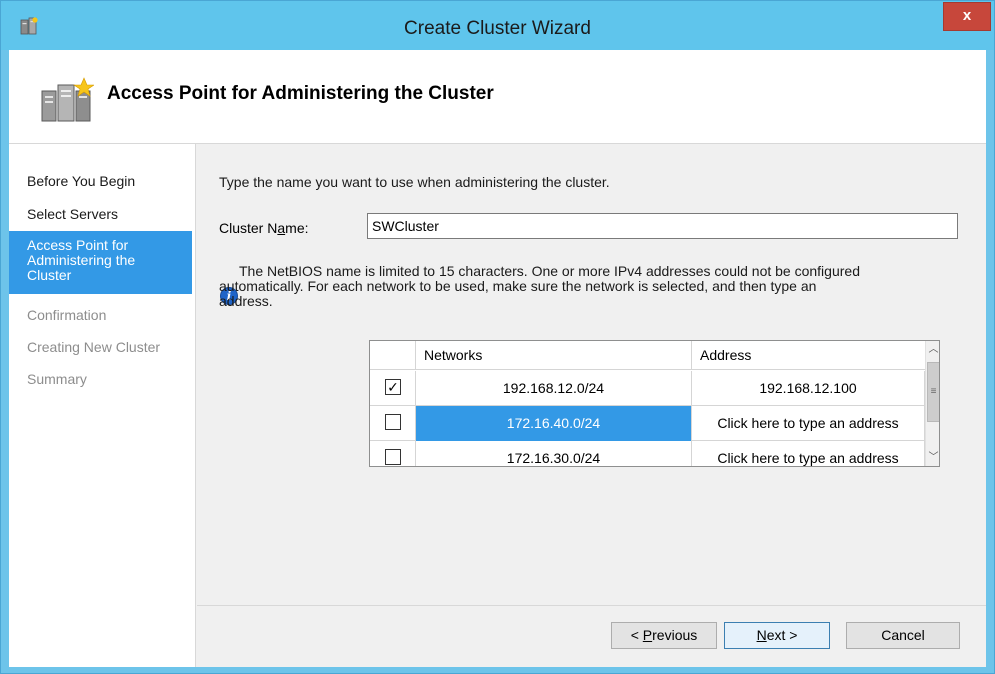  Describe the element at coordinates (554, 388) in the screenshot. I see `network-cell: 192.168.12.0/24` at that location.